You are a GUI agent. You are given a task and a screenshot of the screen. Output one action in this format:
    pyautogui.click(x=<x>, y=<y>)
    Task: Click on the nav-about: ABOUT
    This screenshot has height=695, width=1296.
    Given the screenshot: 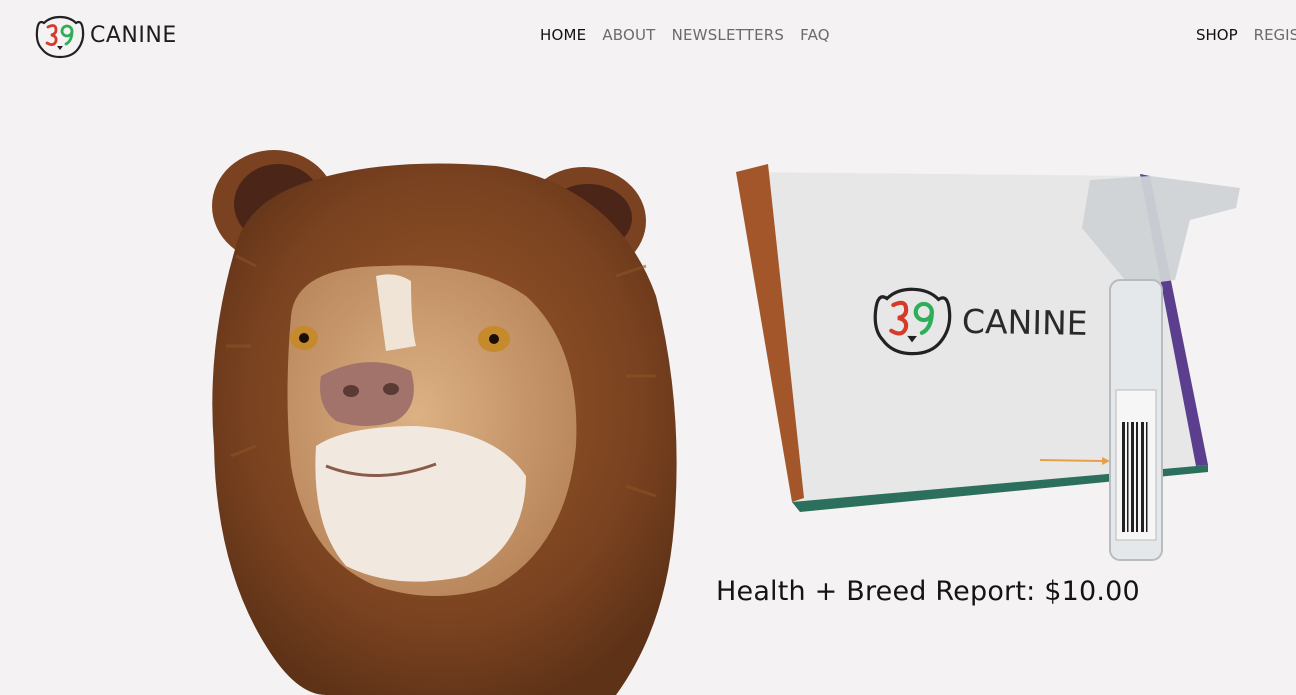 What is the action you would take?
    pyautogui.click(x=628, y=35)
    